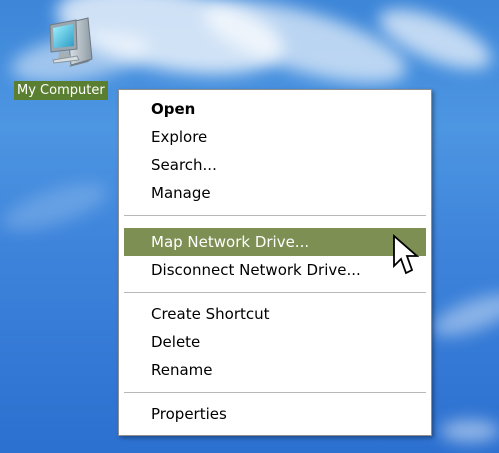  I want to click on menu-item-label: Properties, so click(189, 414).